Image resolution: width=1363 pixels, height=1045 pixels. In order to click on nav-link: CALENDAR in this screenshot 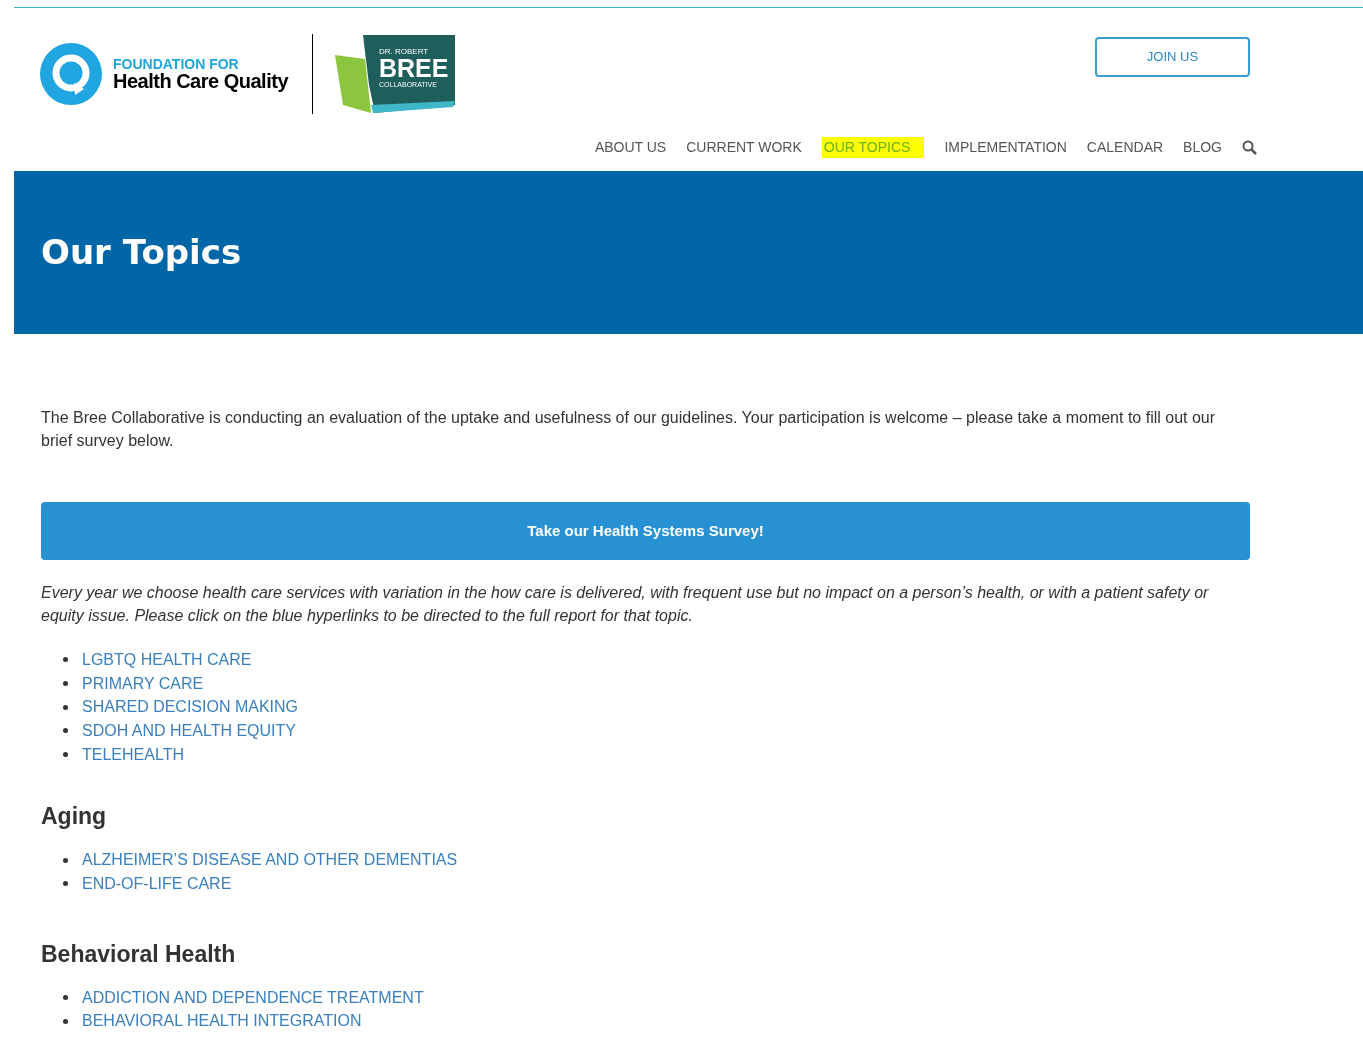, I will do `click(1125, 147)`.